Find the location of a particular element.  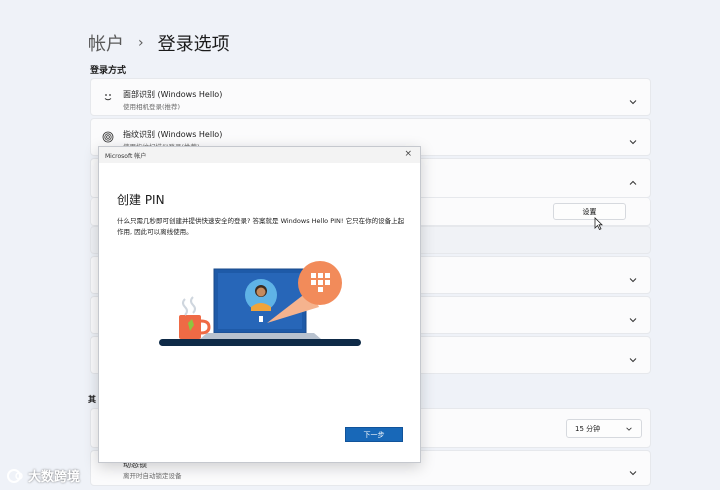

watermark-text: 大数跨境 is located at coordinates (54, 477).